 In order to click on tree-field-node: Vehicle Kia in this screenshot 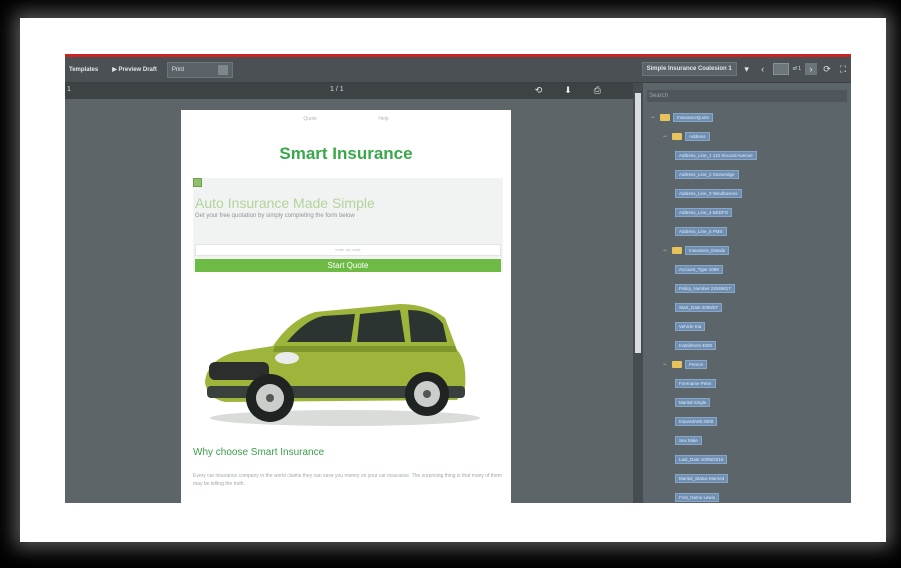, I will do `click(690, 326)`.